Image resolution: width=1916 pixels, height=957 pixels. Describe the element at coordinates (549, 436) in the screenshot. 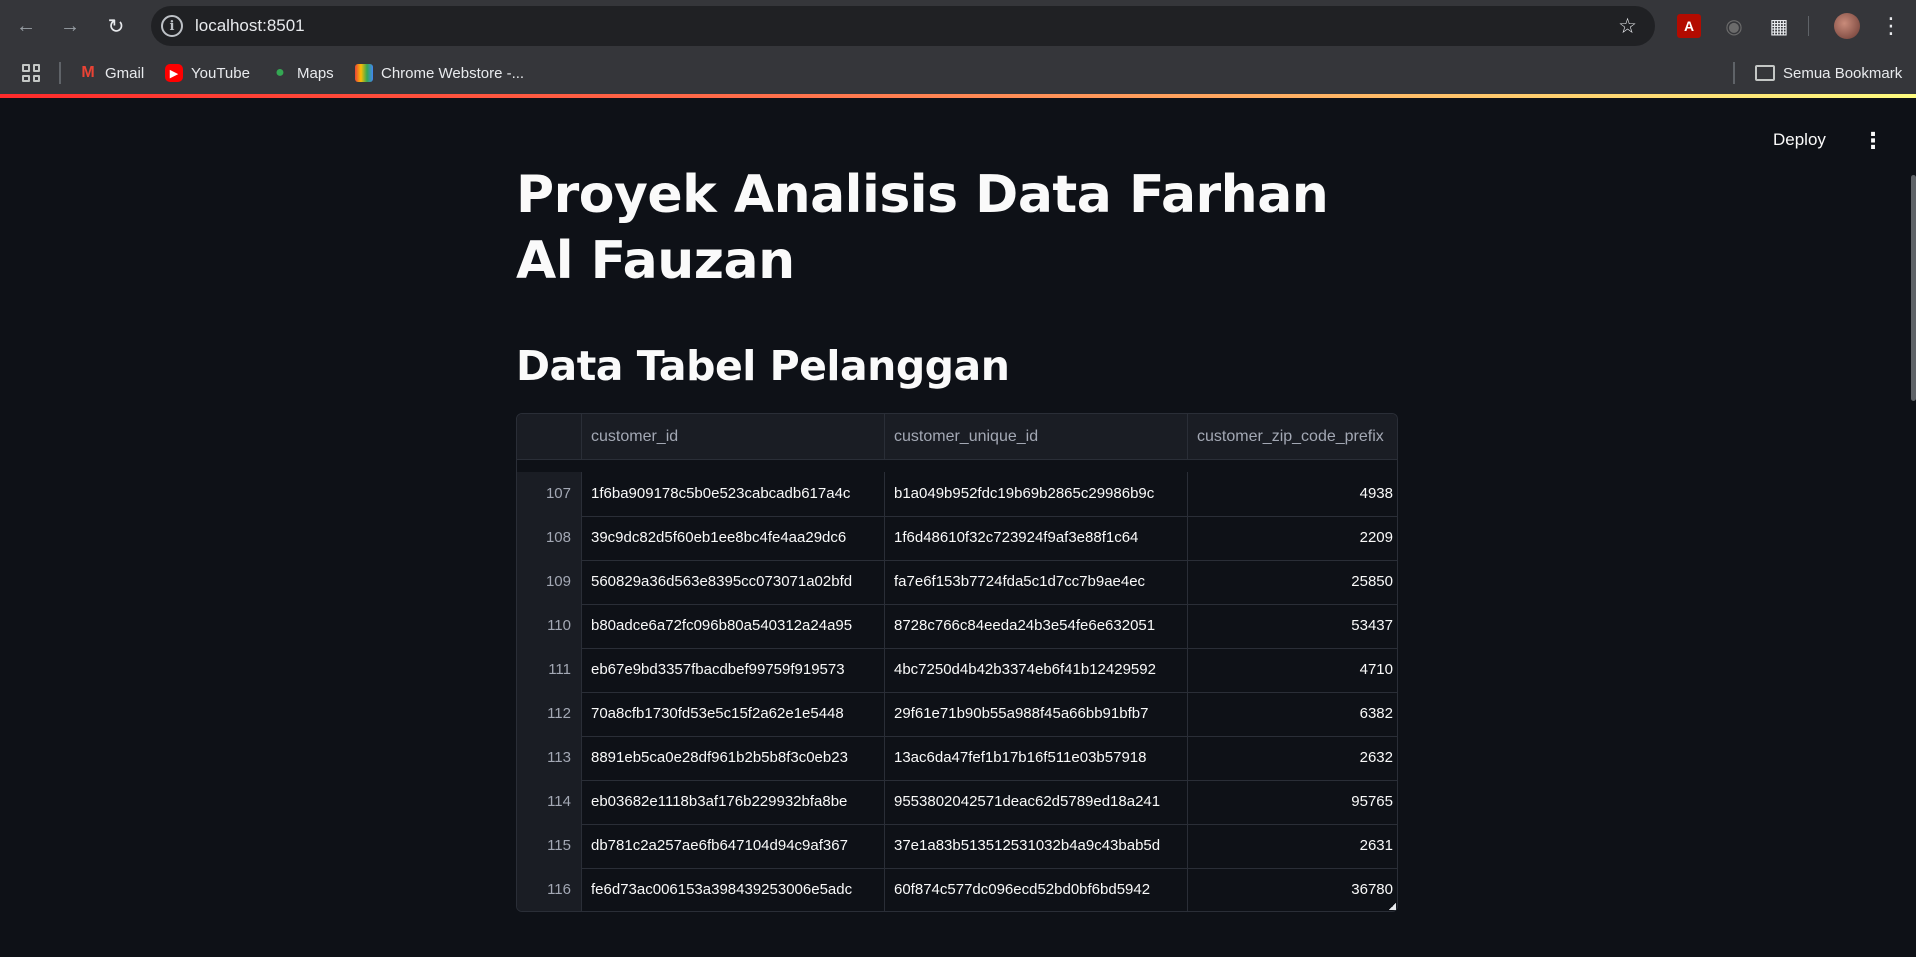

I see `index-header` at that location.